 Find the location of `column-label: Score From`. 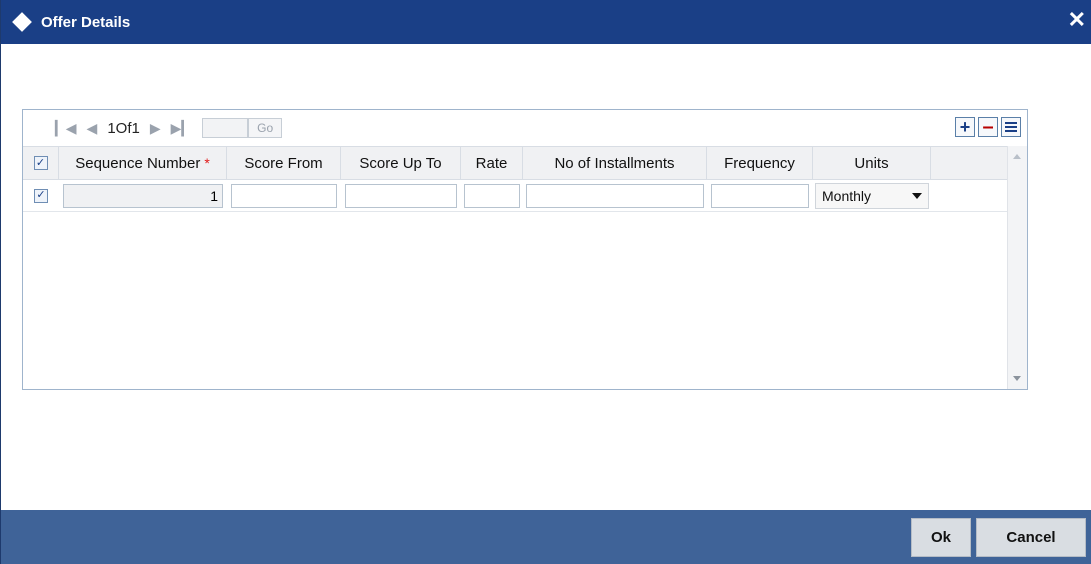

column-label: Score From is located at coordinates (283, 163).